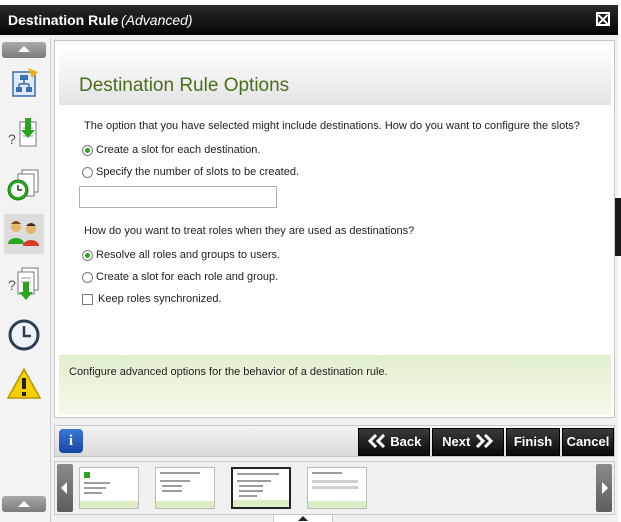 The width and height of the screenshot is (621, 522). What do you see at coordinates (24, 334) in the screenshot?
I see `clock-icon` at bounding box center [24, 334].